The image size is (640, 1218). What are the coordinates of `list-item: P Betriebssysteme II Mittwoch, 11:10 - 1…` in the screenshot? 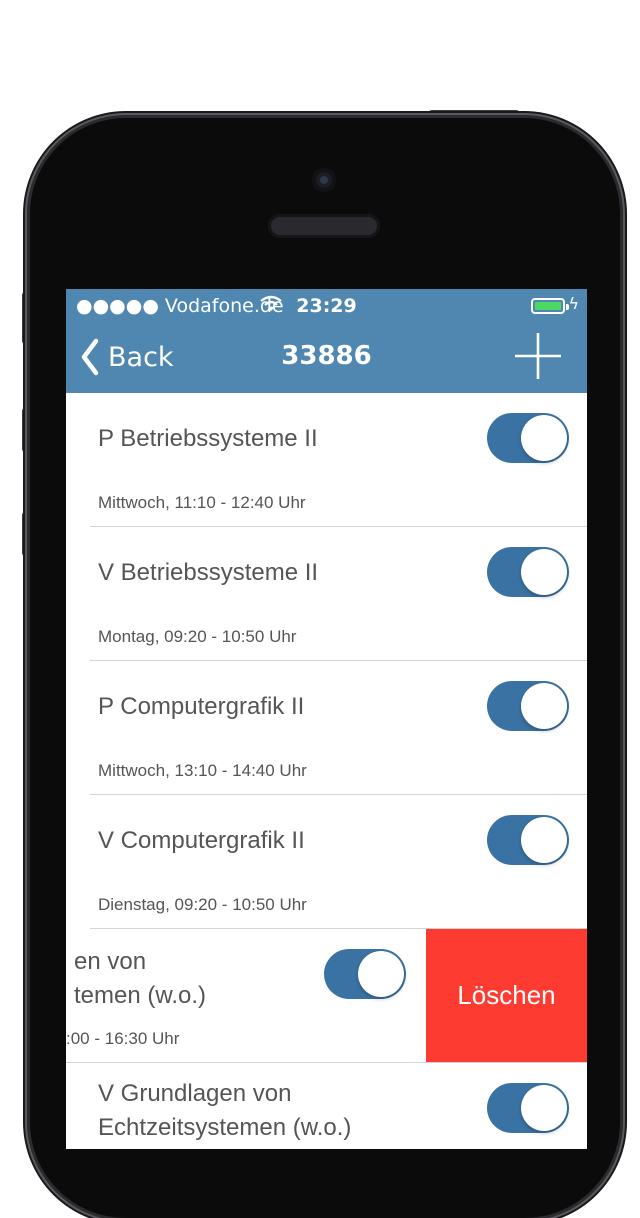 It's located at (338, 460).